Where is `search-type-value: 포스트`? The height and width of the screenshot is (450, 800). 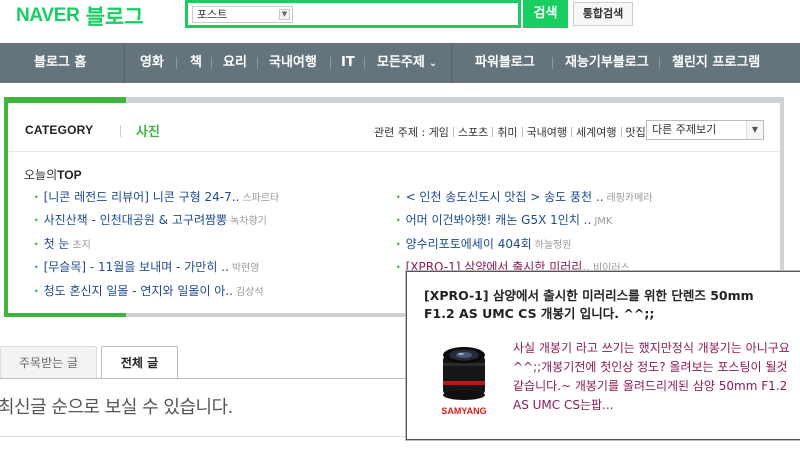 search-type-value: 포스트 is located at coordinates (212, 14).